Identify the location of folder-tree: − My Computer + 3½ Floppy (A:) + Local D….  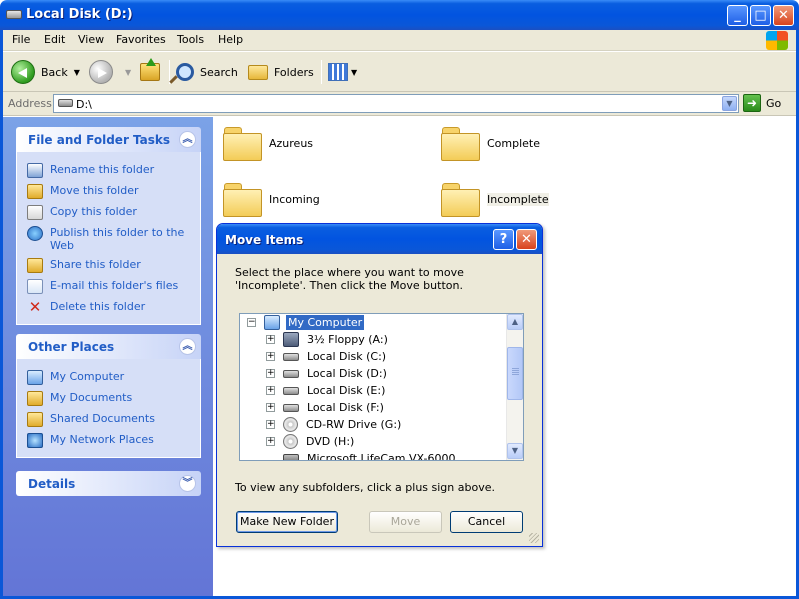
(381, 387).